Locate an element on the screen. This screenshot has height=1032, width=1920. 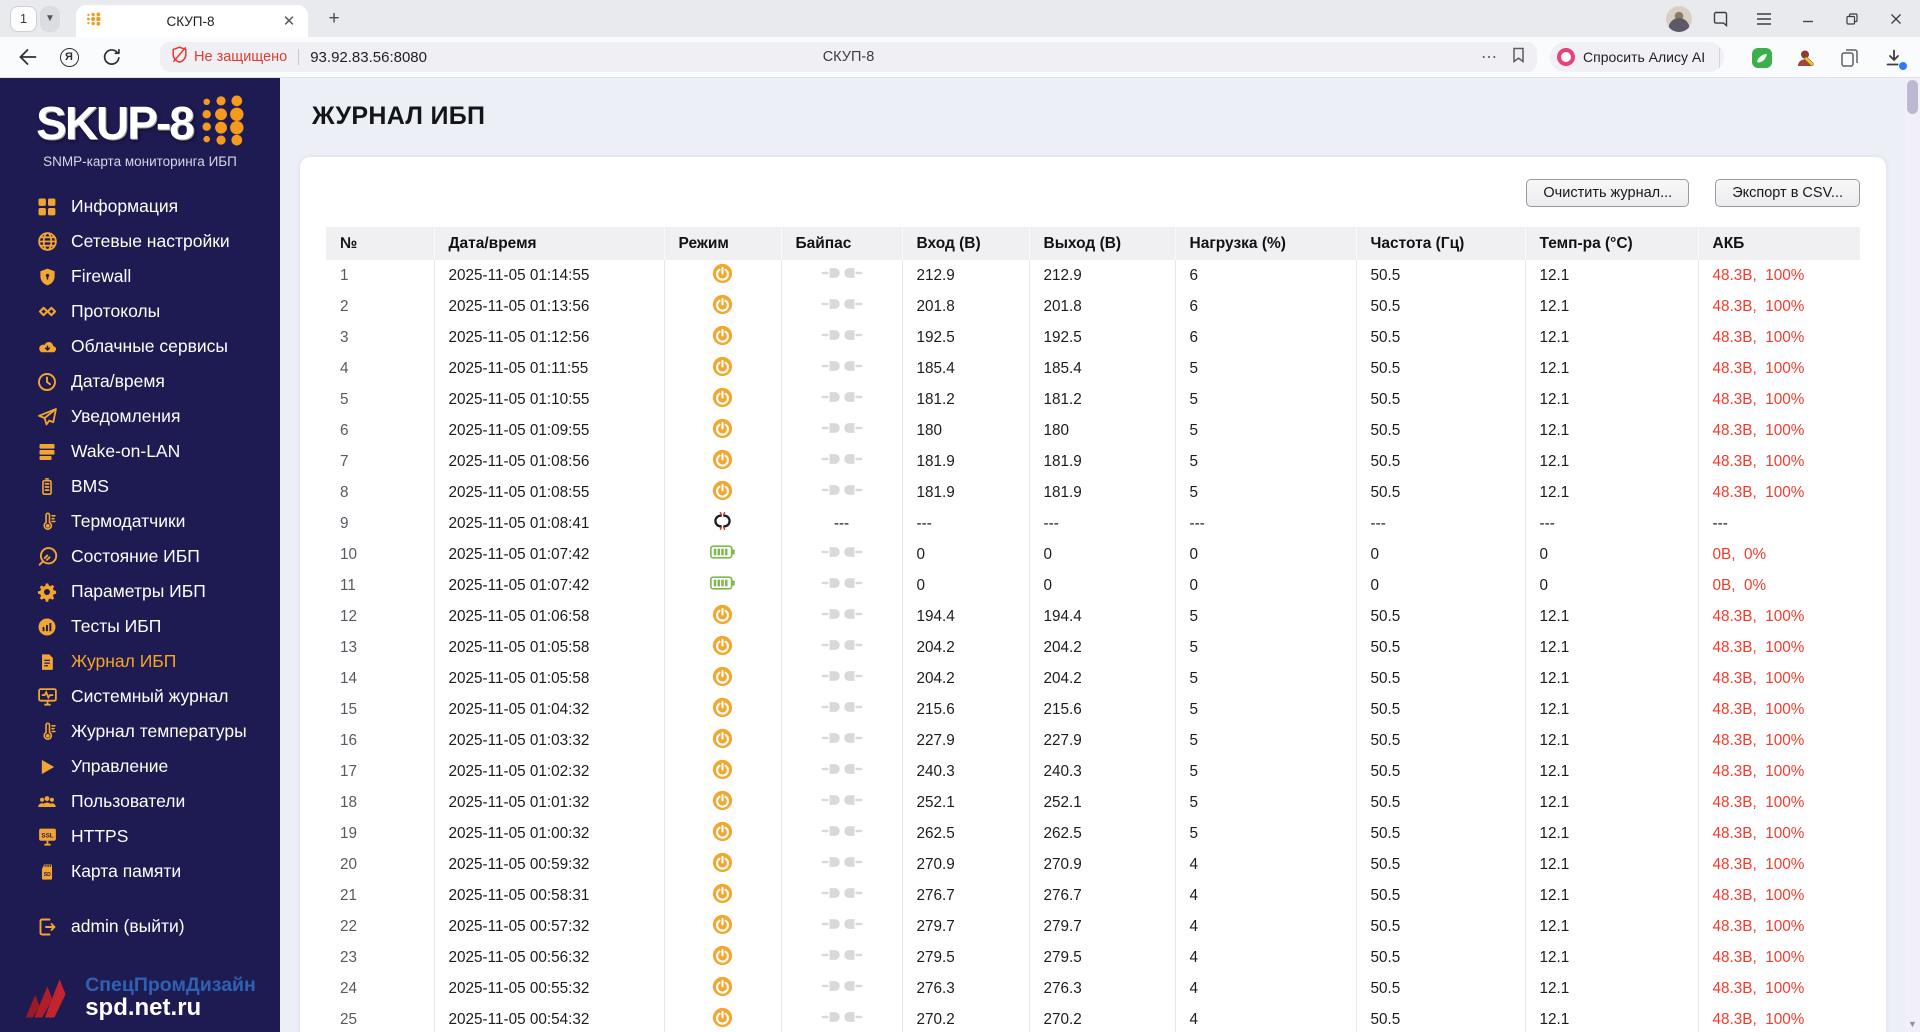
grid-icon is located at coordinates (47, 207).